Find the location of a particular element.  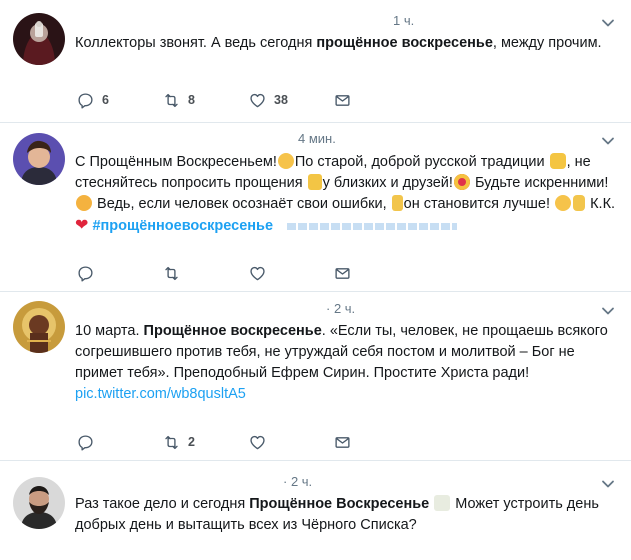

tweet-actions is located at coordinates (227, 273).